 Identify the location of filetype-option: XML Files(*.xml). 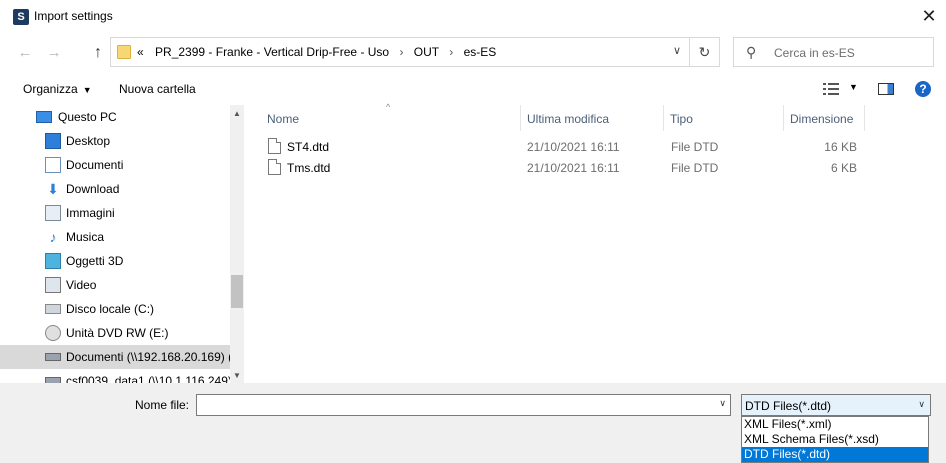
(835, 424).